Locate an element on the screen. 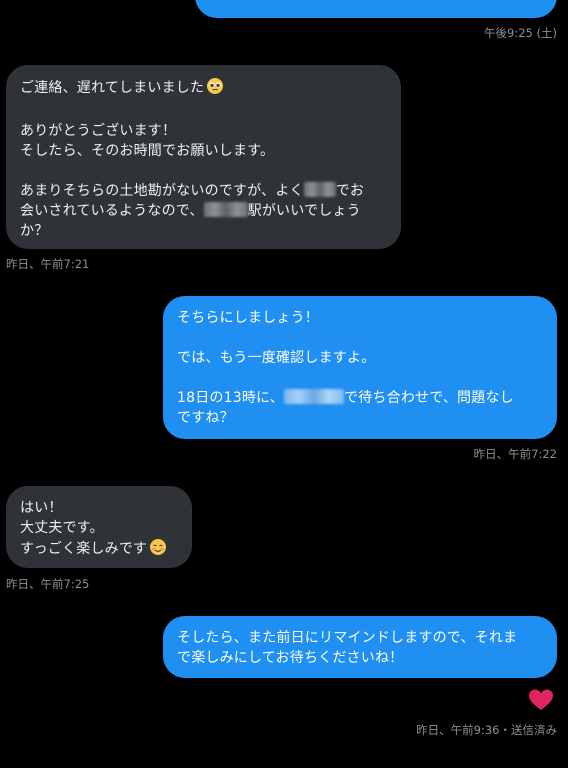 The height and width of the screenshot is (768, 568). pleading-face-emoji is located at coordinates (215, 89).